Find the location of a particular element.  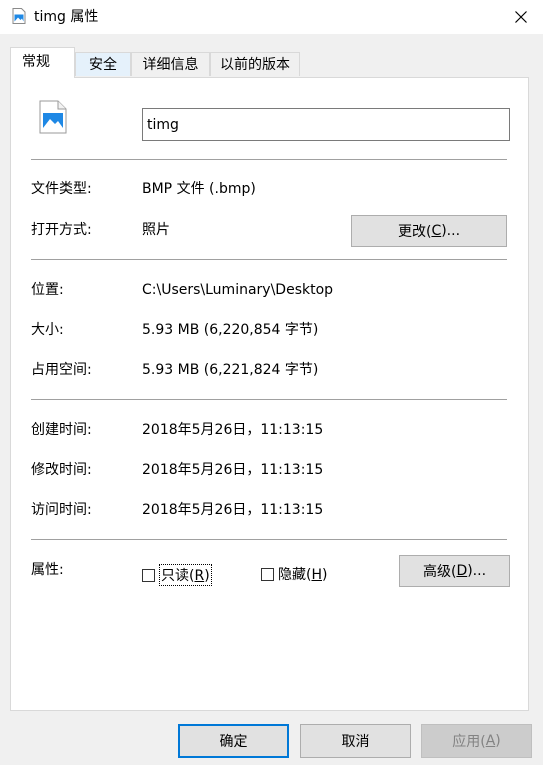

change-button-text: 更改( is located at coordinates (414, 232).